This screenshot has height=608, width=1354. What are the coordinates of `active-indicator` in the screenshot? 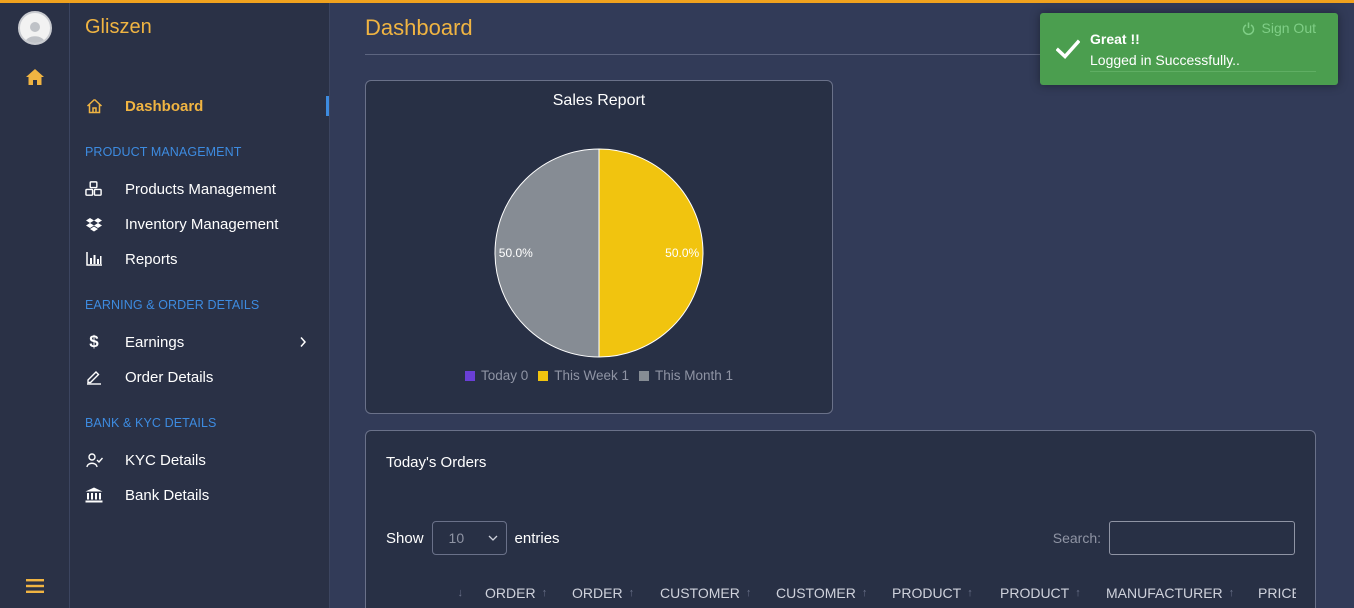 It's located at (327, 106).